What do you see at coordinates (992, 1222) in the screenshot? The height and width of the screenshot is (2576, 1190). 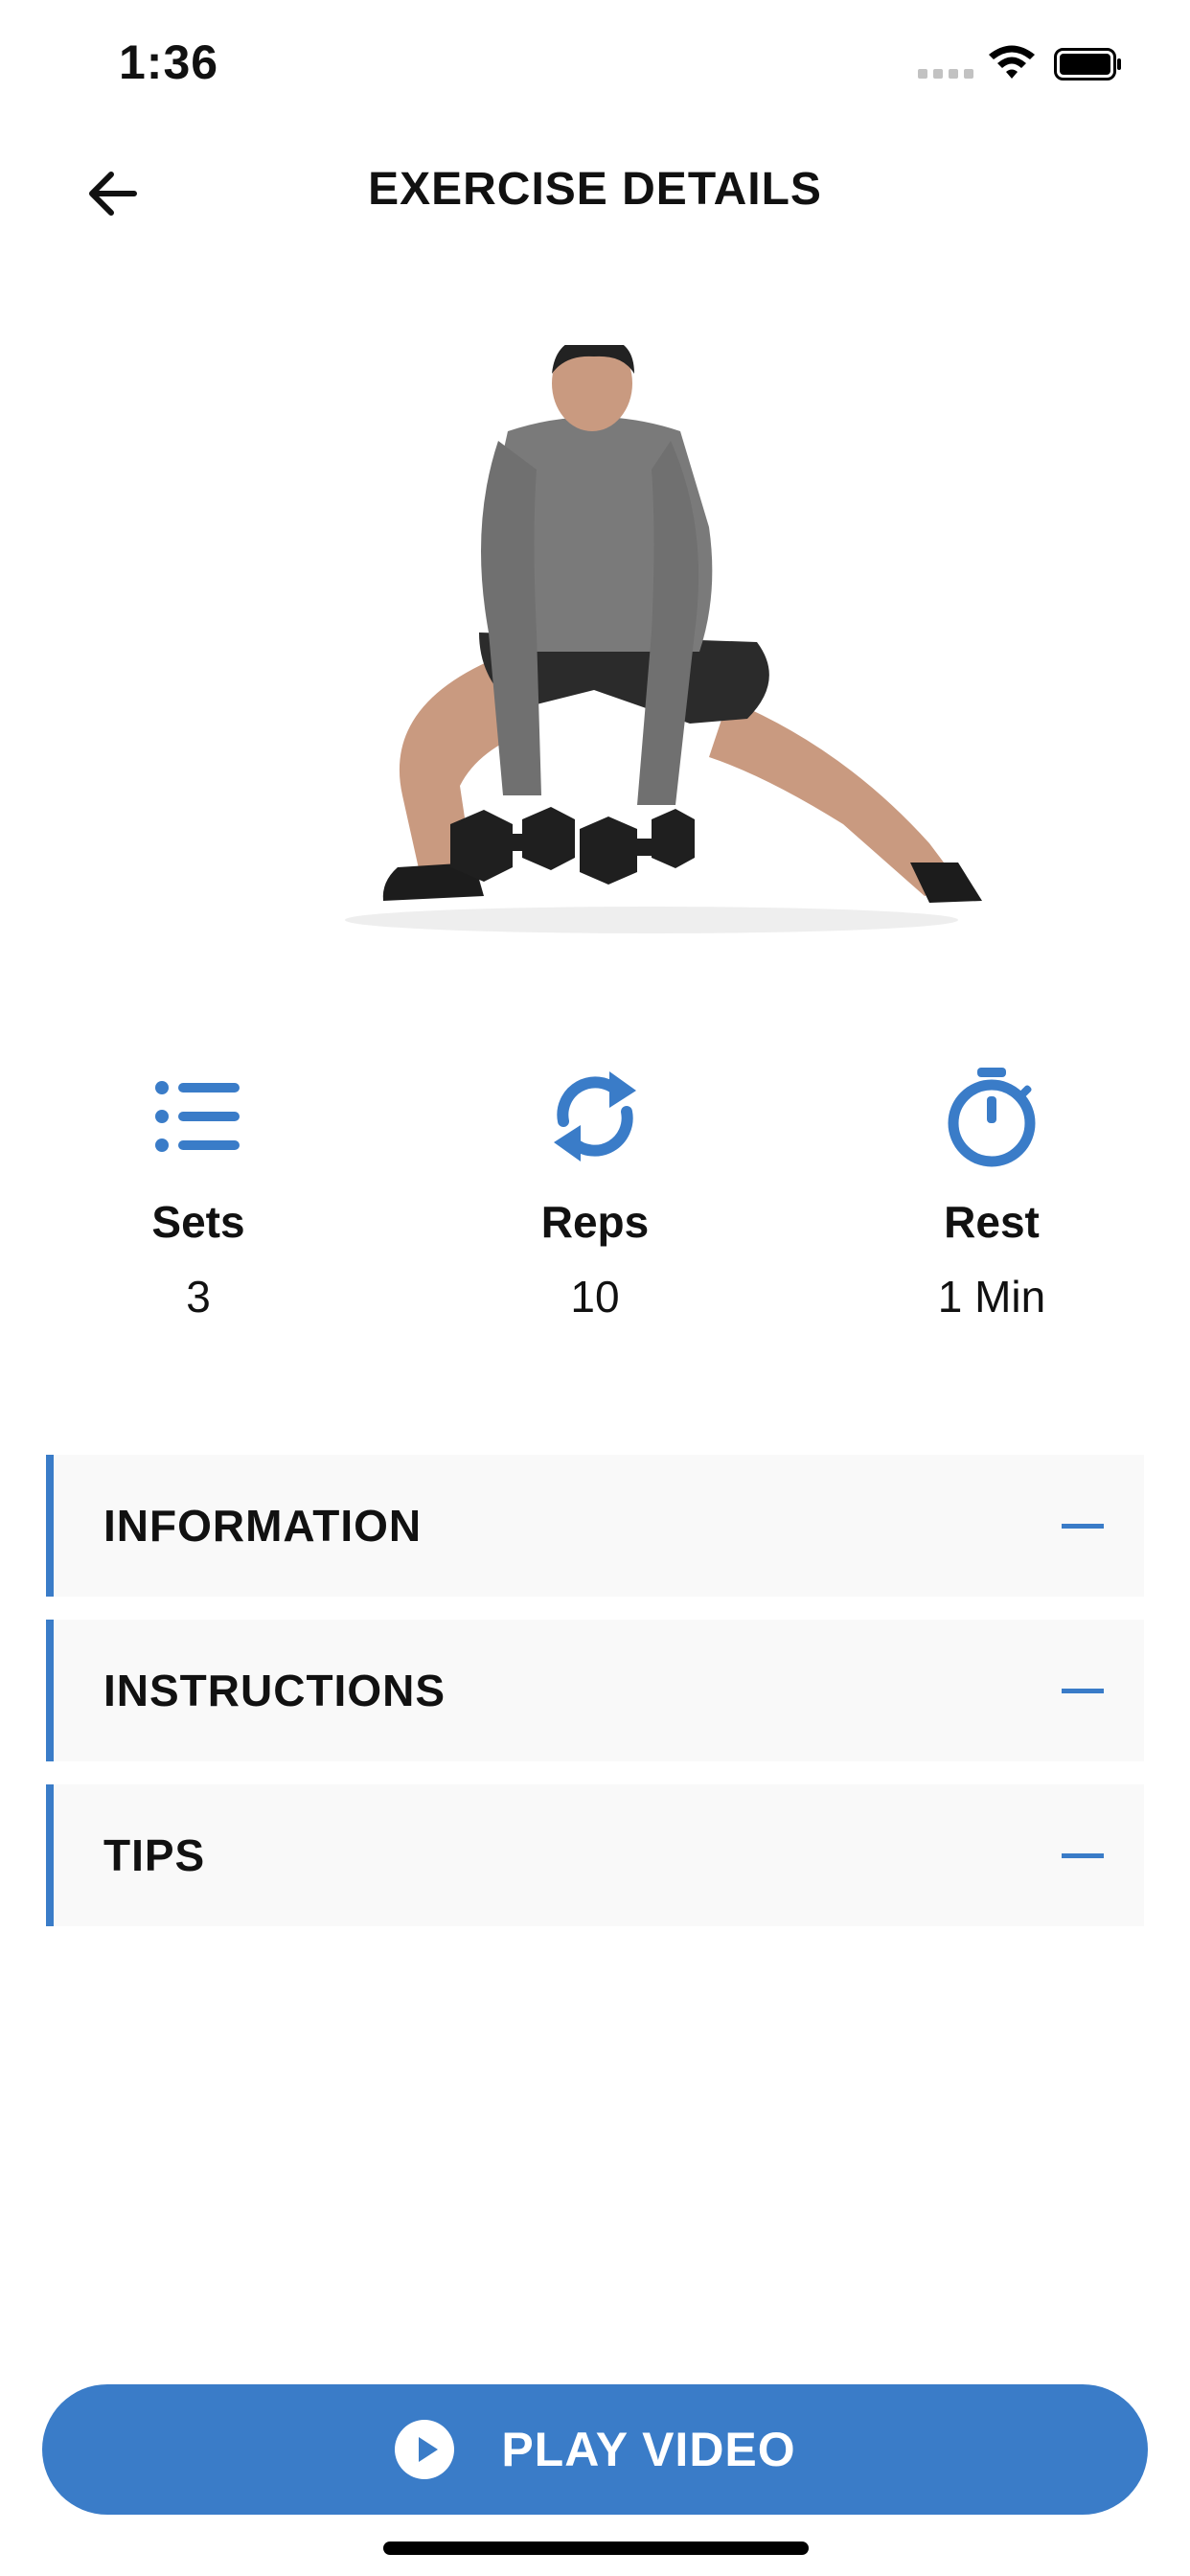 I see `stat-label: Rest` at bounding box center [992, 1222].